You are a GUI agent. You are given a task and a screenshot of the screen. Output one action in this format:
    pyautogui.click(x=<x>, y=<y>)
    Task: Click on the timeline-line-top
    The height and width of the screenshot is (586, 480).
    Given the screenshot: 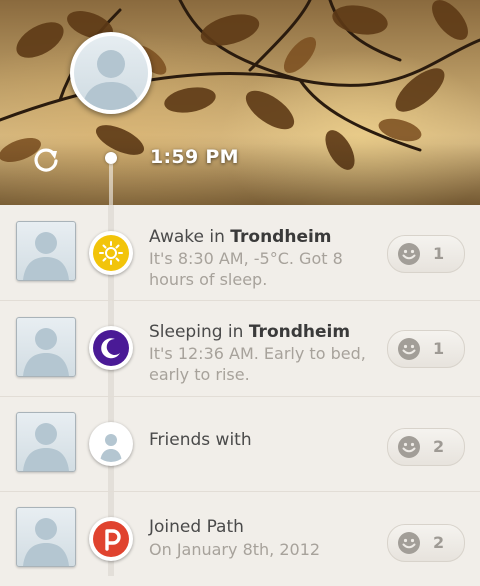 What is the action you would take?
    pyautogui.click(x=111, y=184)
    